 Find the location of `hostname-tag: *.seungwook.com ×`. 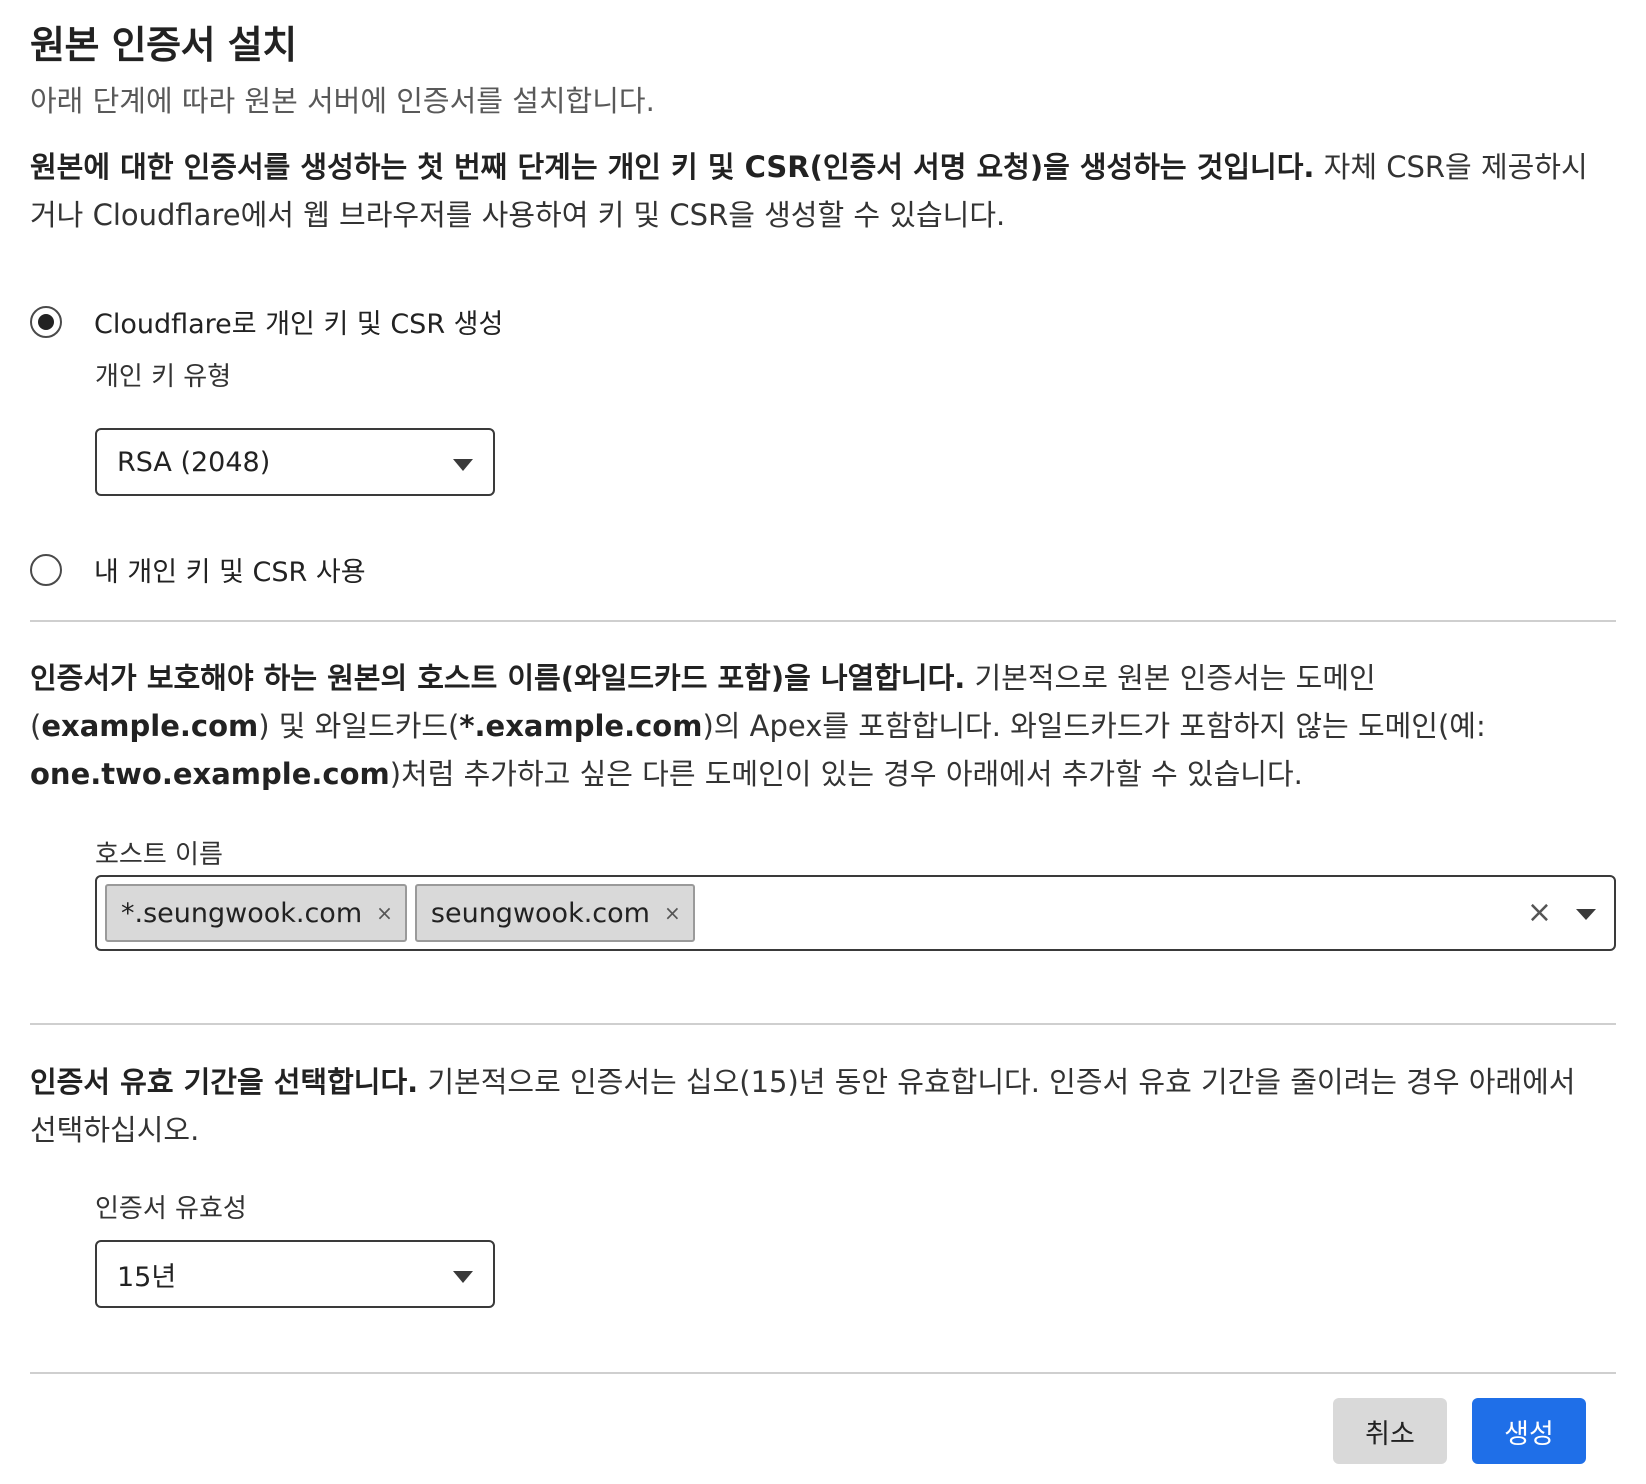

hostname-tag: *.seungwook.com × is located at coordinates (256, 913).